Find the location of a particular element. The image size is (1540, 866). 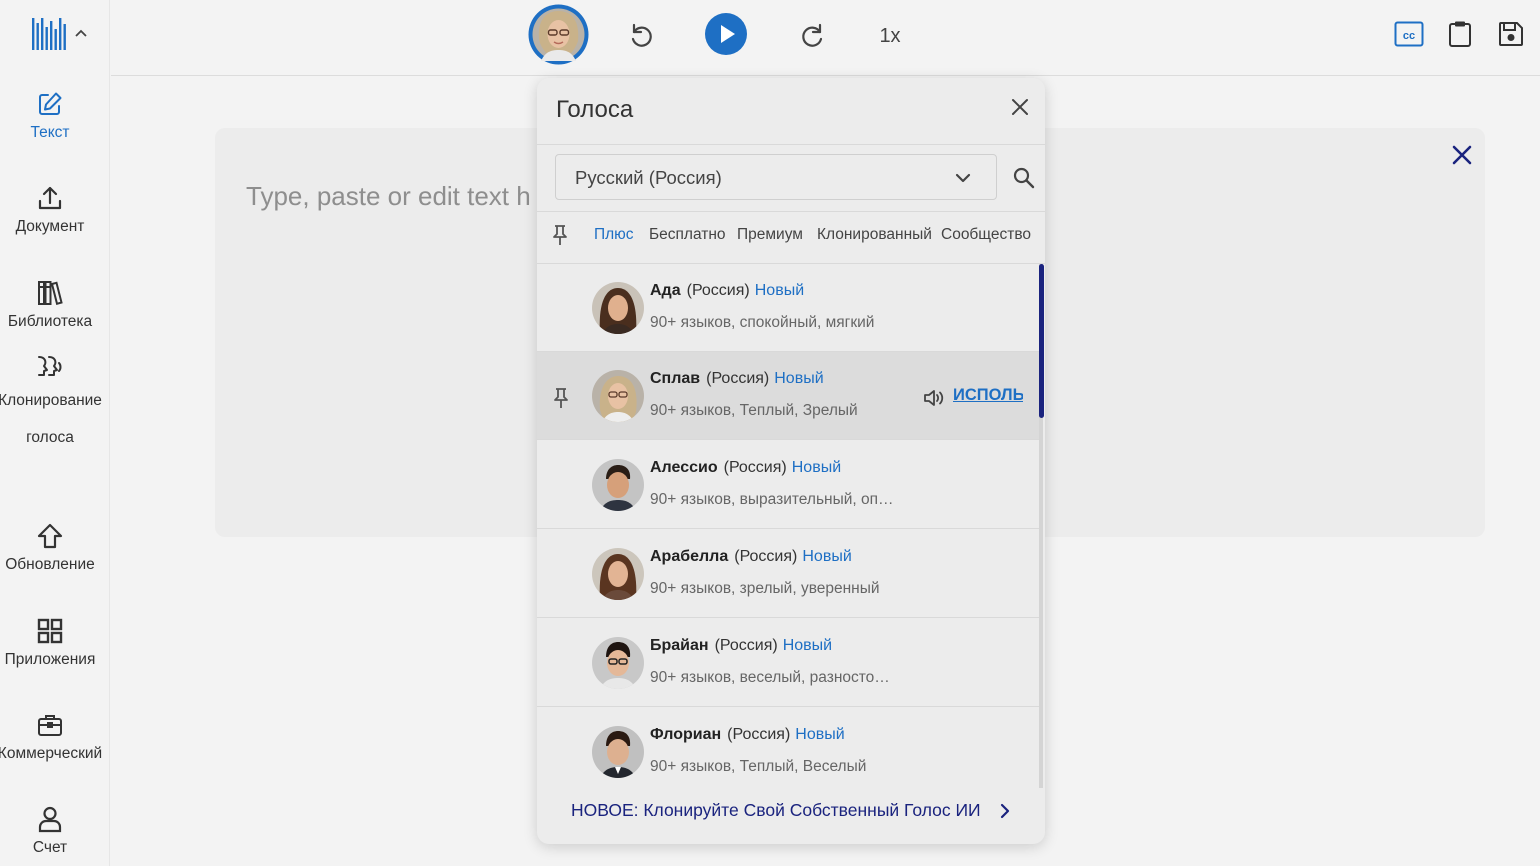

pinned-filter-button is located at coordinates (560, 237).